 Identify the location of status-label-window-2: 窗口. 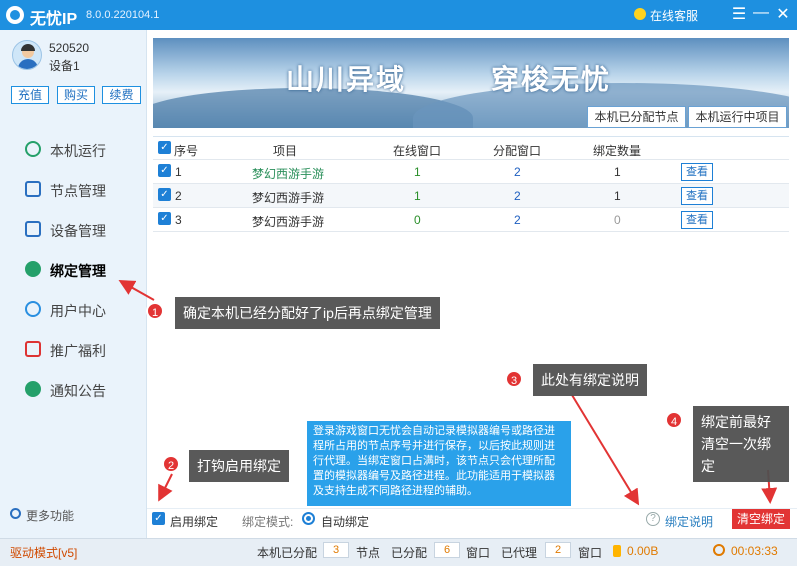
(590, 553).